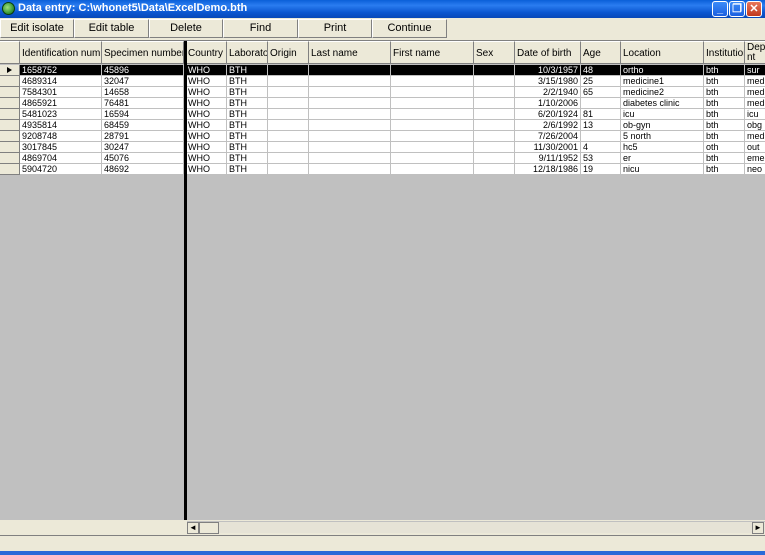 This screenshot has height=555, width=765. I want to click on cell-specimen-number: 45896, so click(143, 70).